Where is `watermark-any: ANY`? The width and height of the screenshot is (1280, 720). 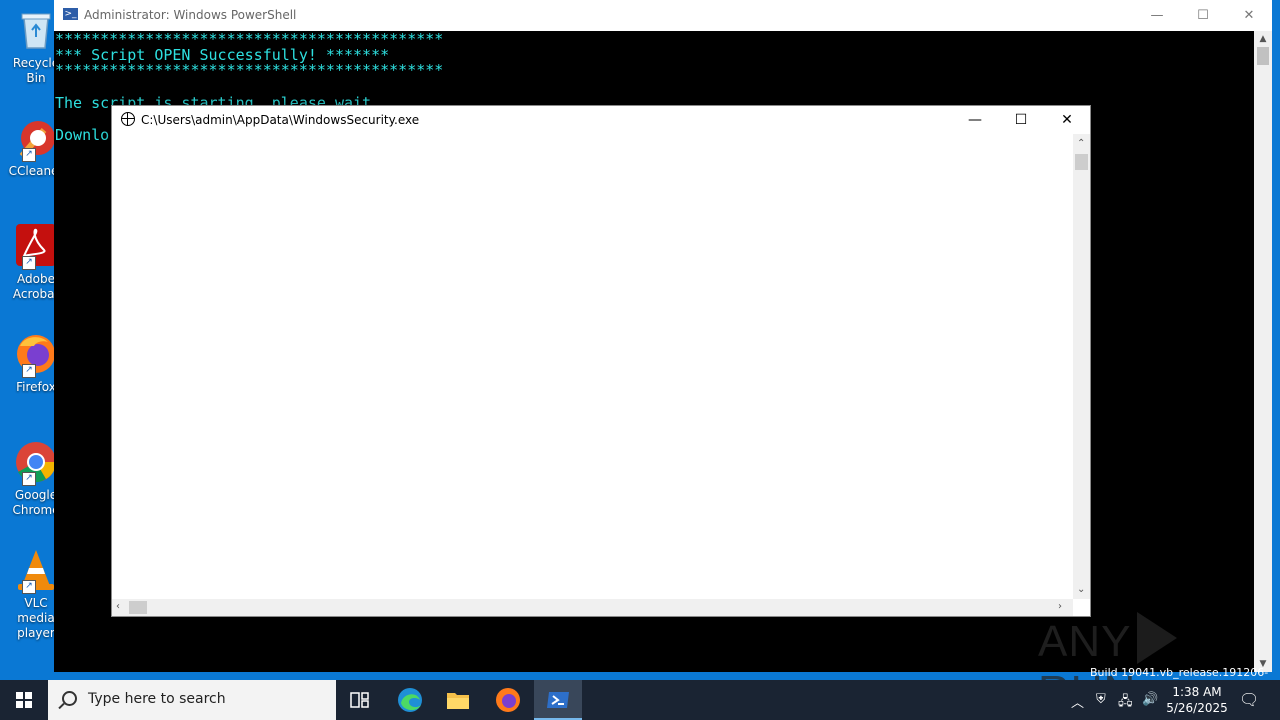 watermark-any: ANY is located at coordinates (1085, 641).